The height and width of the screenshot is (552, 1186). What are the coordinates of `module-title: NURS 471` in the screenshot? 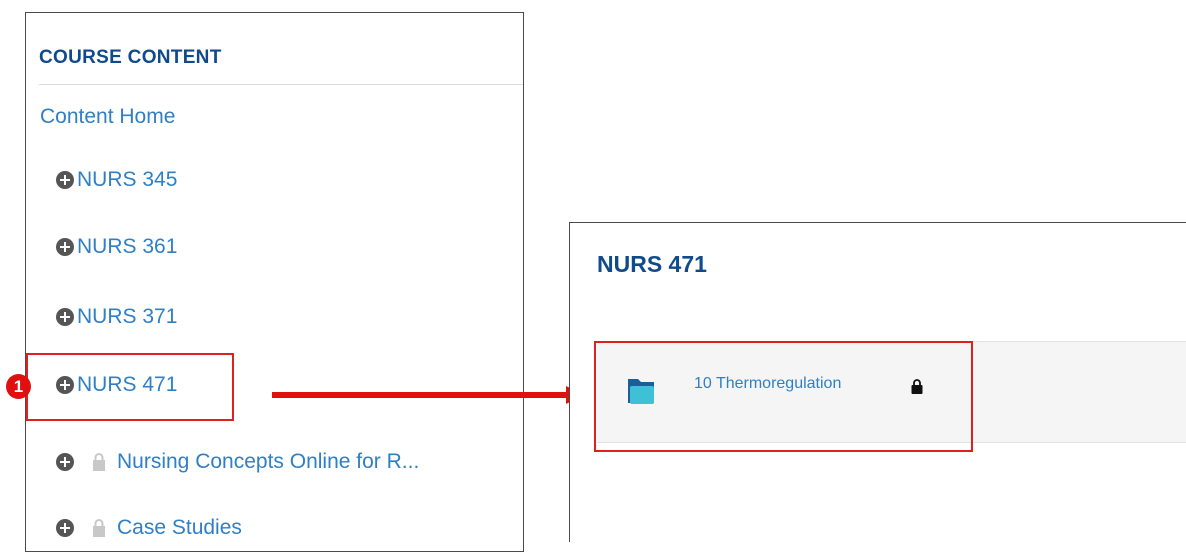 It's located at (652, 264).